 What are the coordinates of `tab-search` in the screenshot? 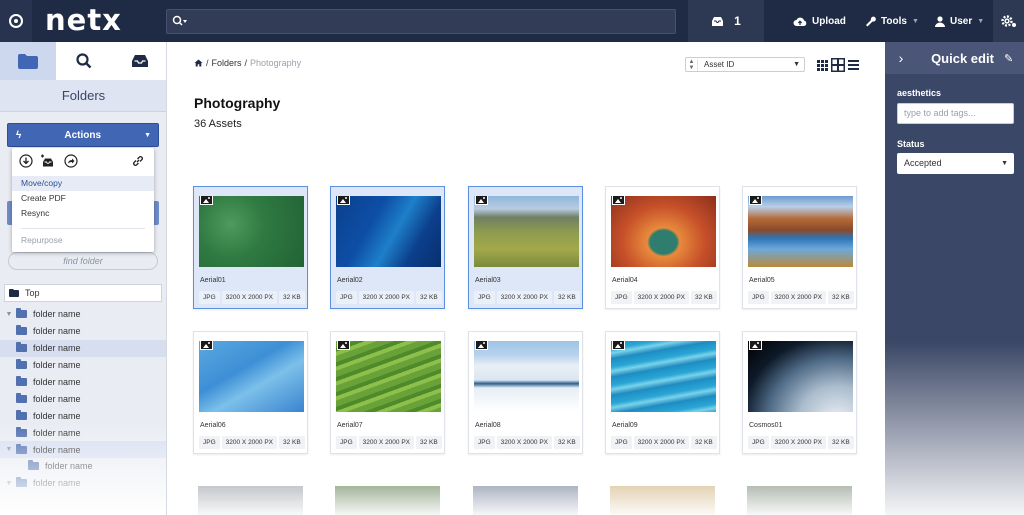 It's located at (84, 61).